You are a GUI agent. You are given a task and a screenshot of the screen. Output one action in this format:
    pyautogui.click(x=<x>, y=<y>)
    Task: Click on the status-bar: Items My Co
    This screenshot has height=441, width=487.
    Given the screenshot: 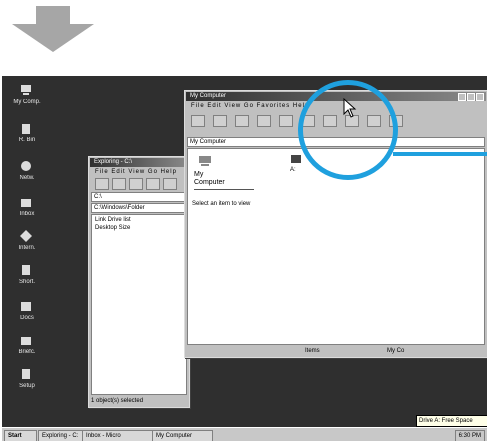 What is the action you would take?
    pyautogui.click(x=336, y=351)
    